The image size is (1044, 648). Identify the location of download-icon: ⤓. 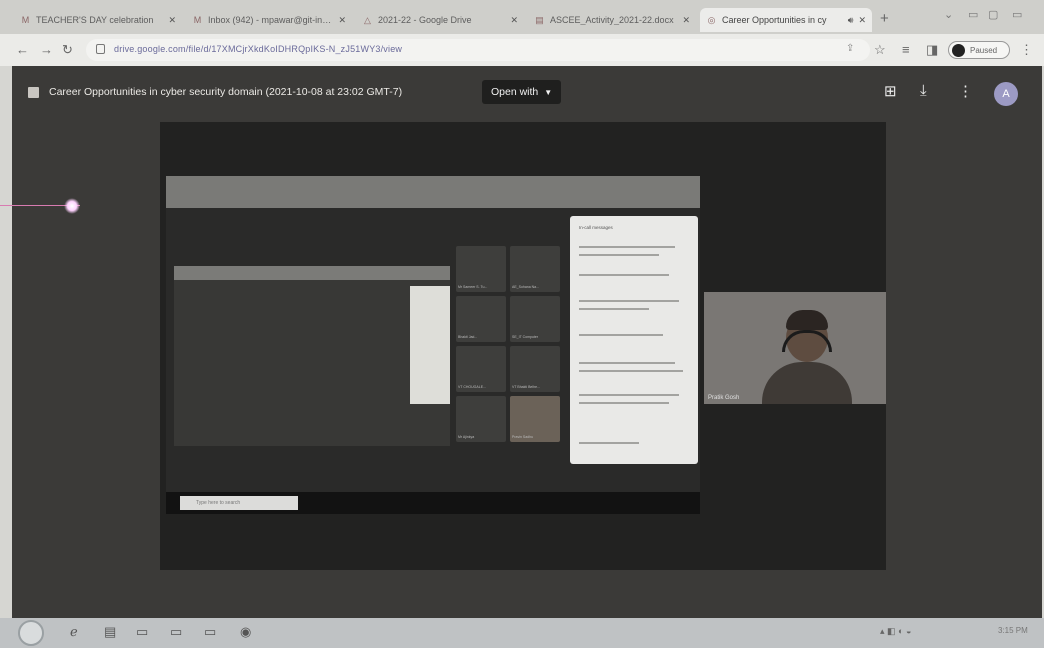
(923, 90).